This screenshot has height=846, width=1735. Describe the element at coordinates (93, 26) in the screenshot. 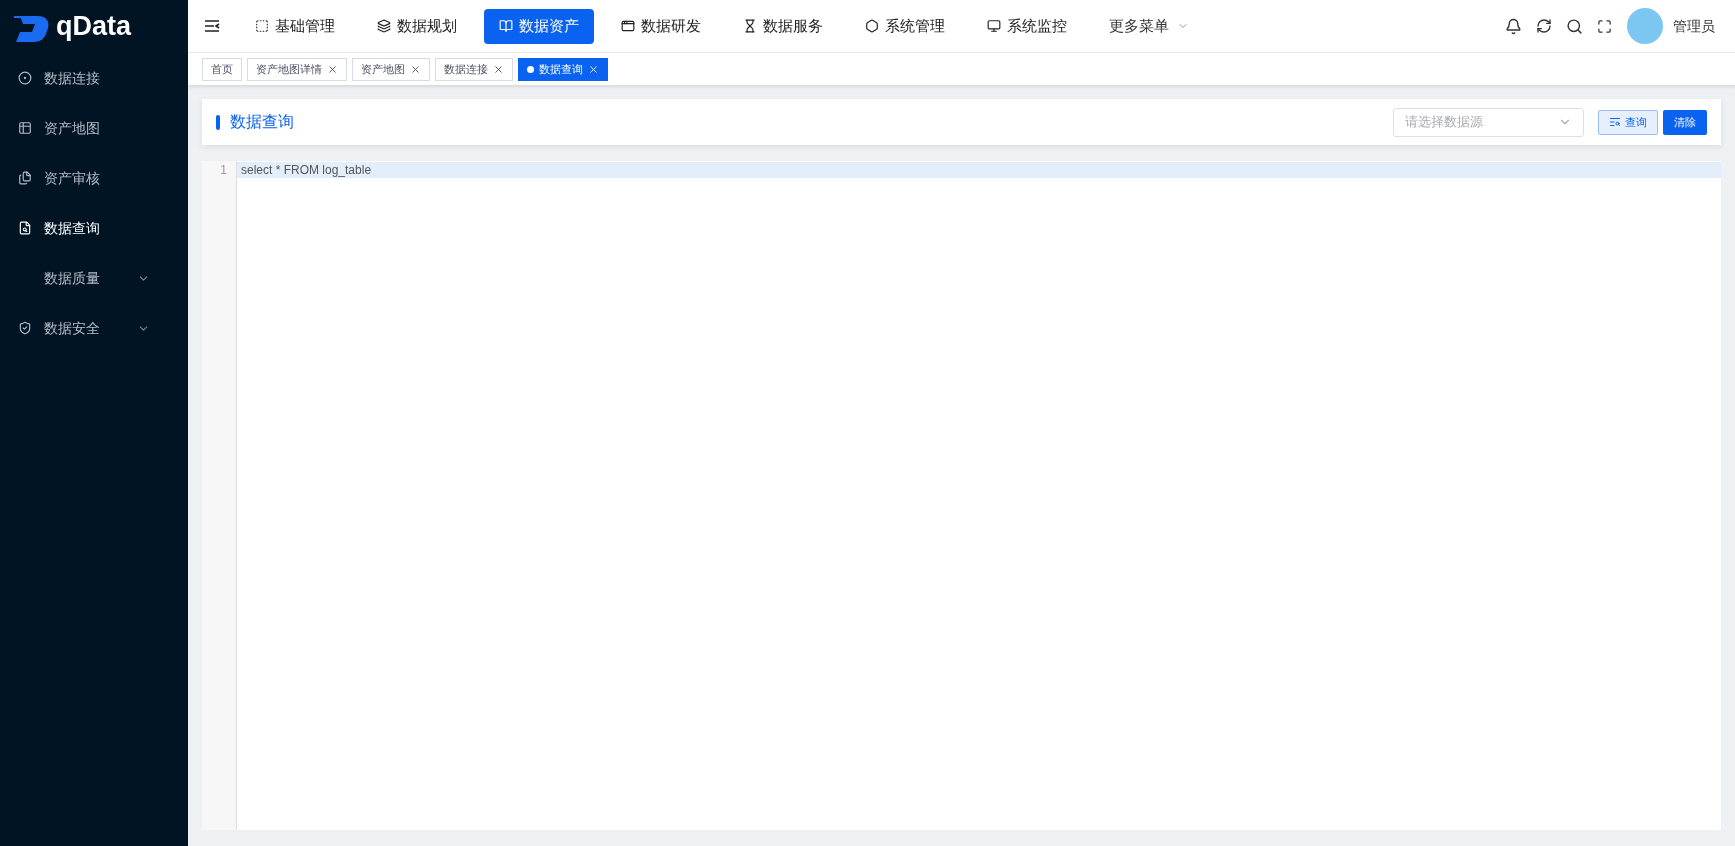

I see `logo-text: qData` at that location.